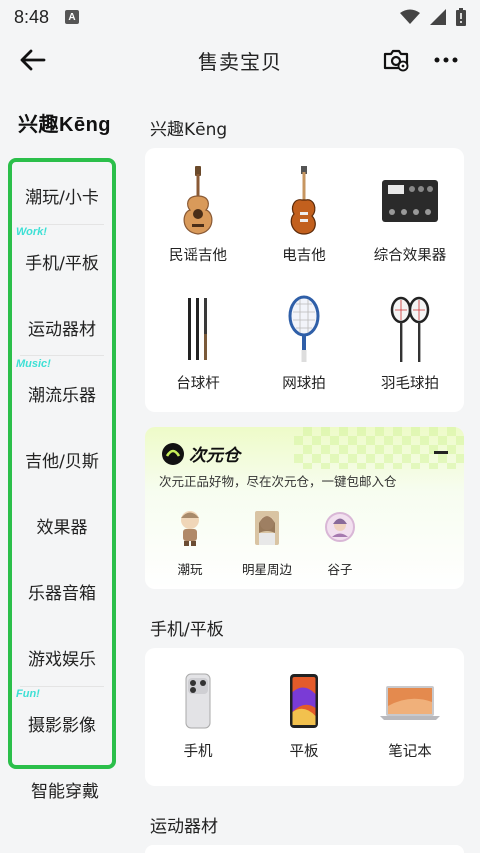 This screenshot has height=853, width=480. I want to click on promo-pattern, so click(379, 448).